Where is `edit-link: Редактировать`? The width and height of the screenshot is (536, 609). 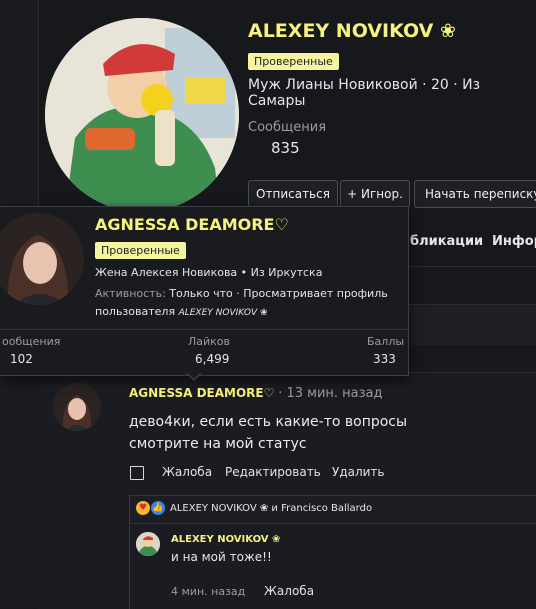 edit-link: Редактировать is located at coordinates (273, 472).